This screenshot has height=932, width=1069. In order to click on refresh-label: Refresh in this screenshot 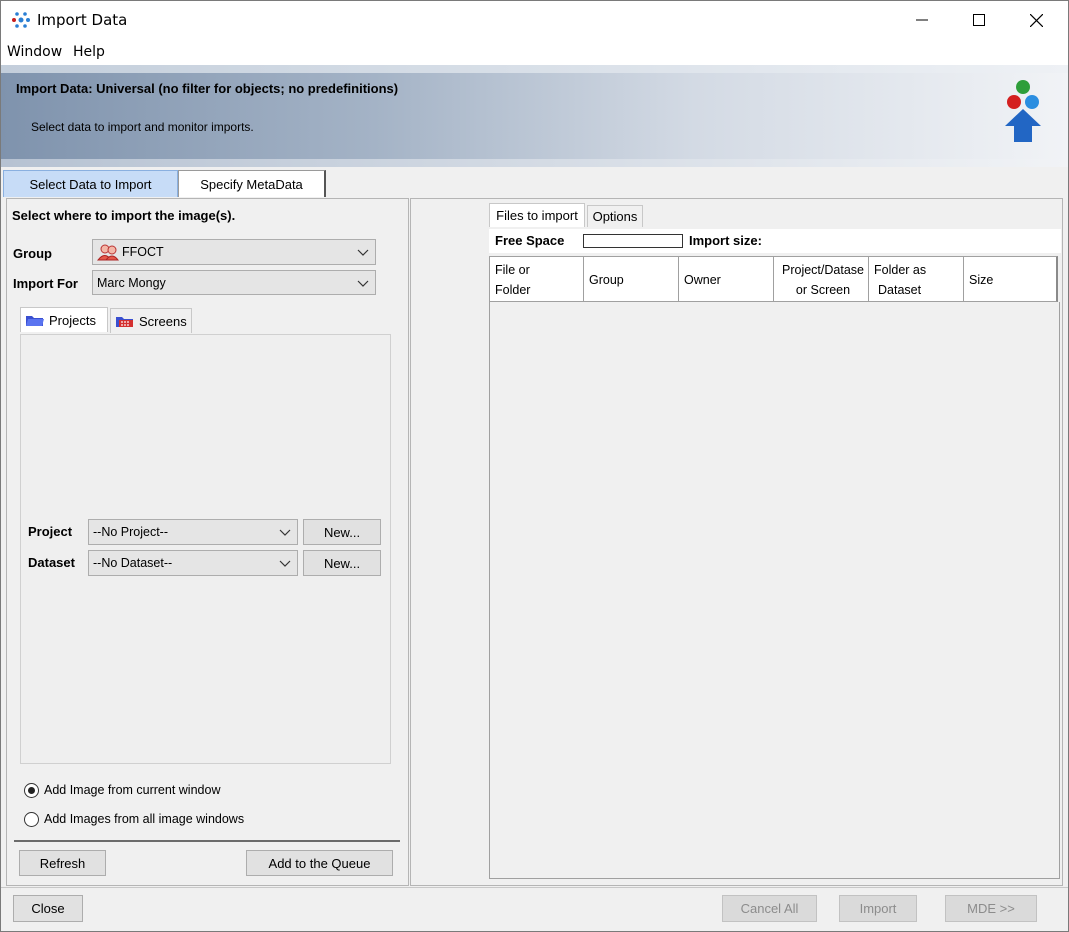, I will do `click(62, 863)`.